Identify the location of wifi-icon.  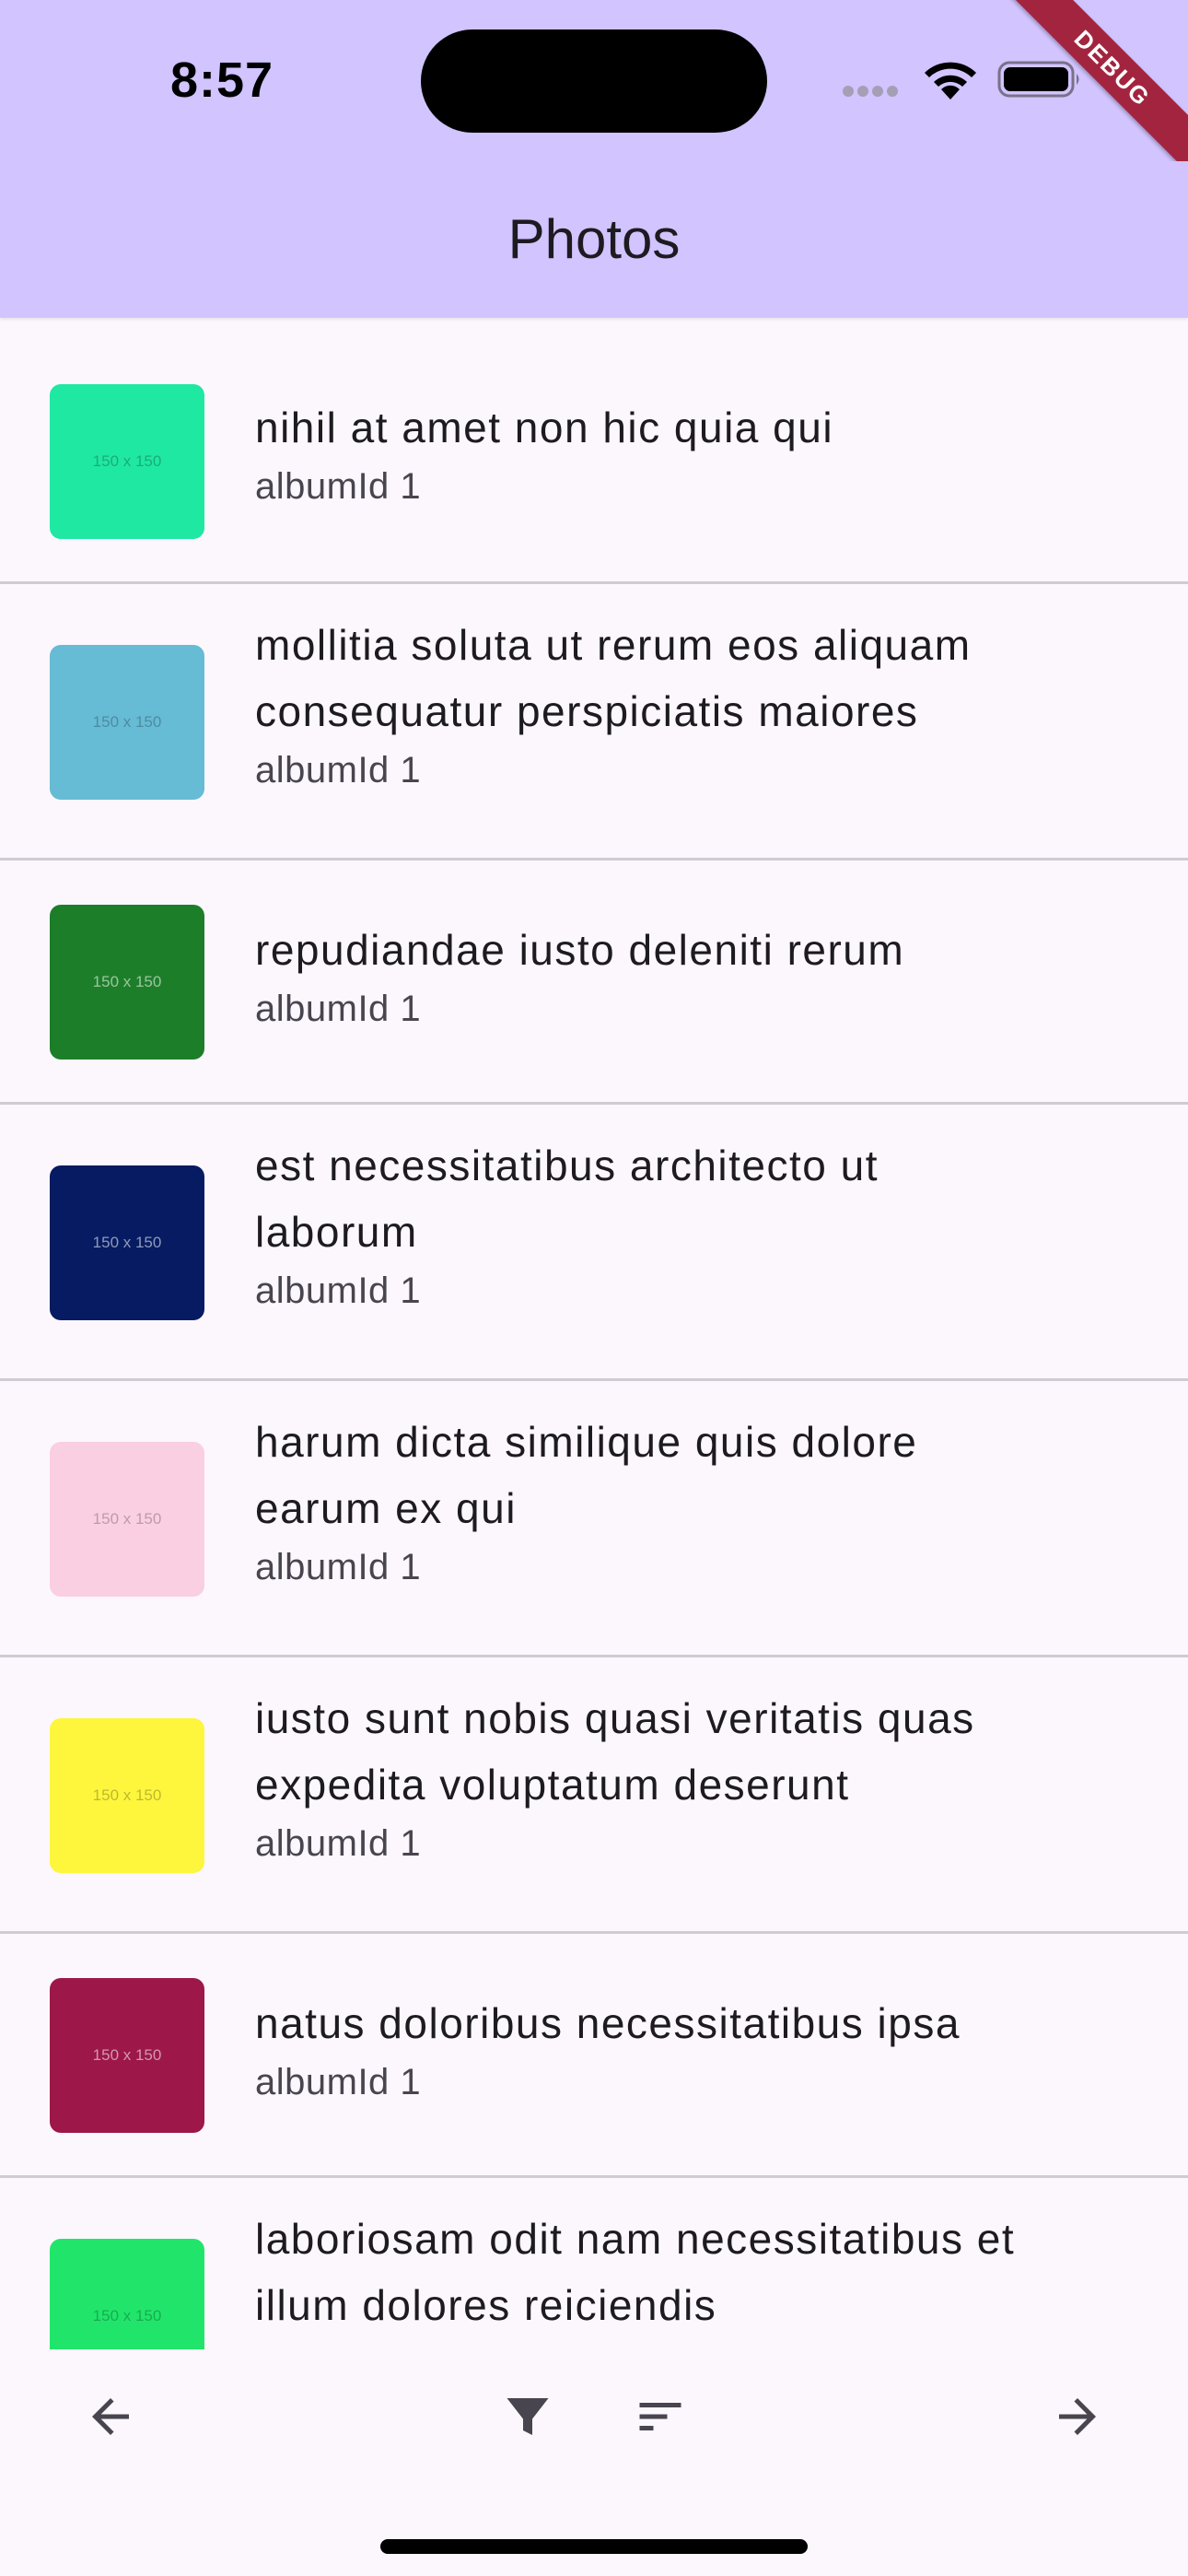
(951, 81).